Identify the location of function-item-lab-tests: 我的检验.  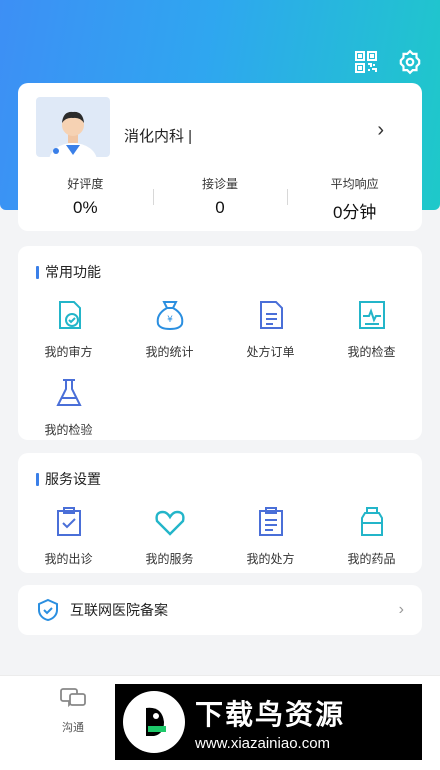
(68, 407).